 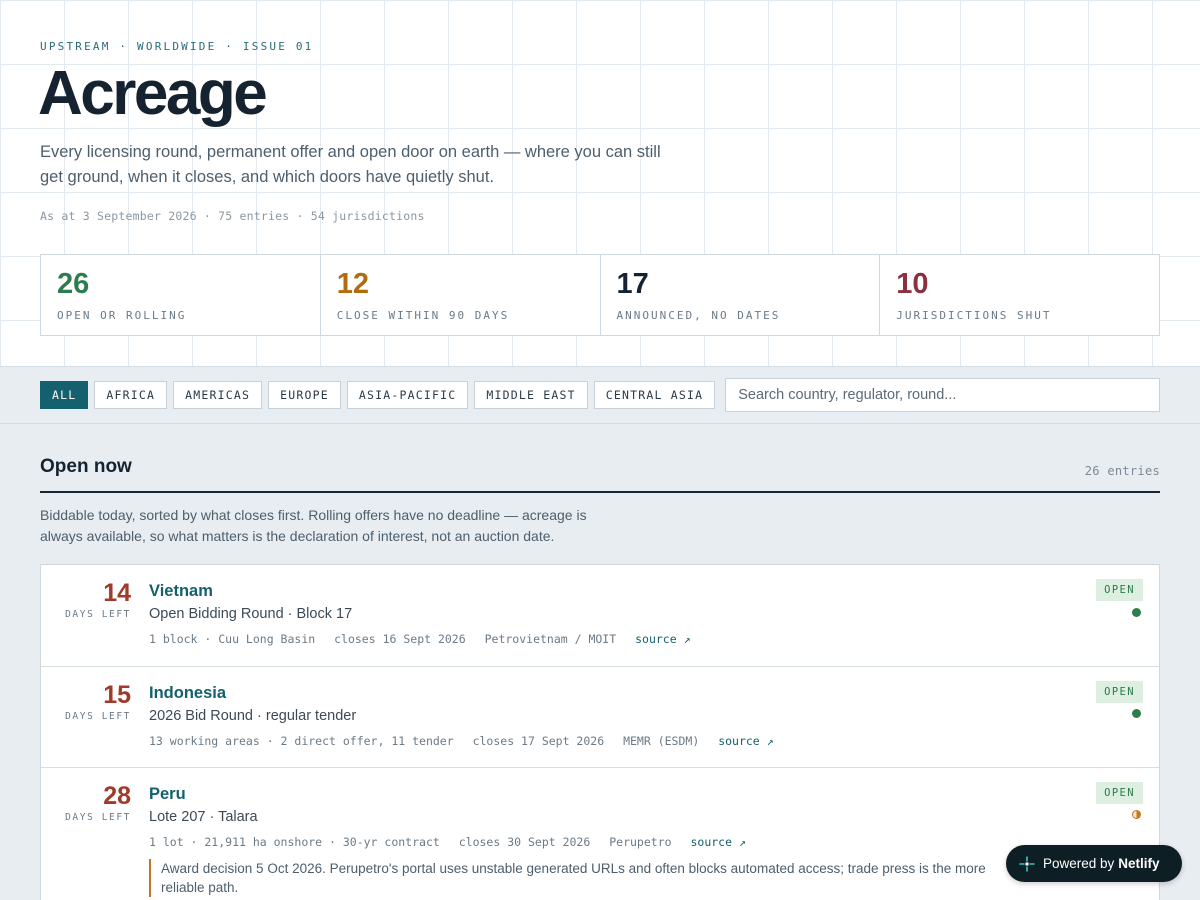 I want to click on filter-chip-americas: AMERICAS, so click(x=218, y=395).